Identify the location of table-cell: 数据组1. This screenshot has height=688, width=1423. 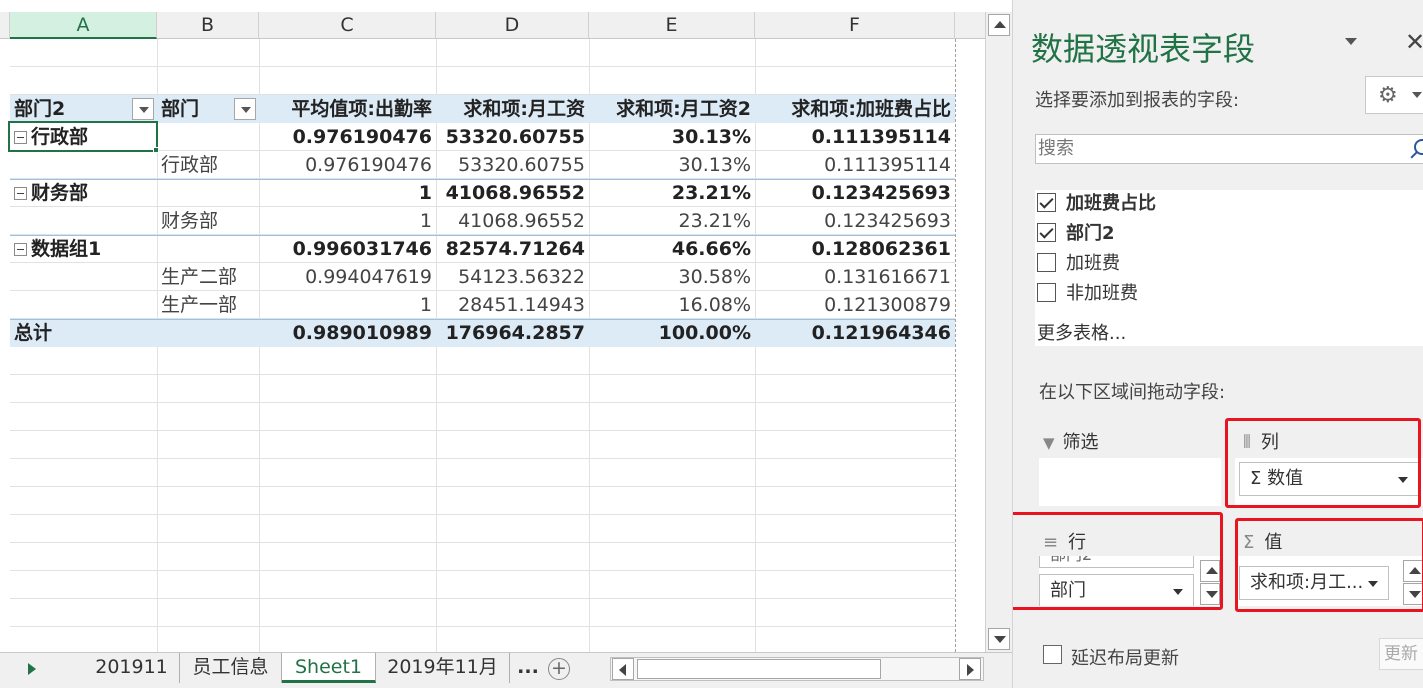
(83, 249).